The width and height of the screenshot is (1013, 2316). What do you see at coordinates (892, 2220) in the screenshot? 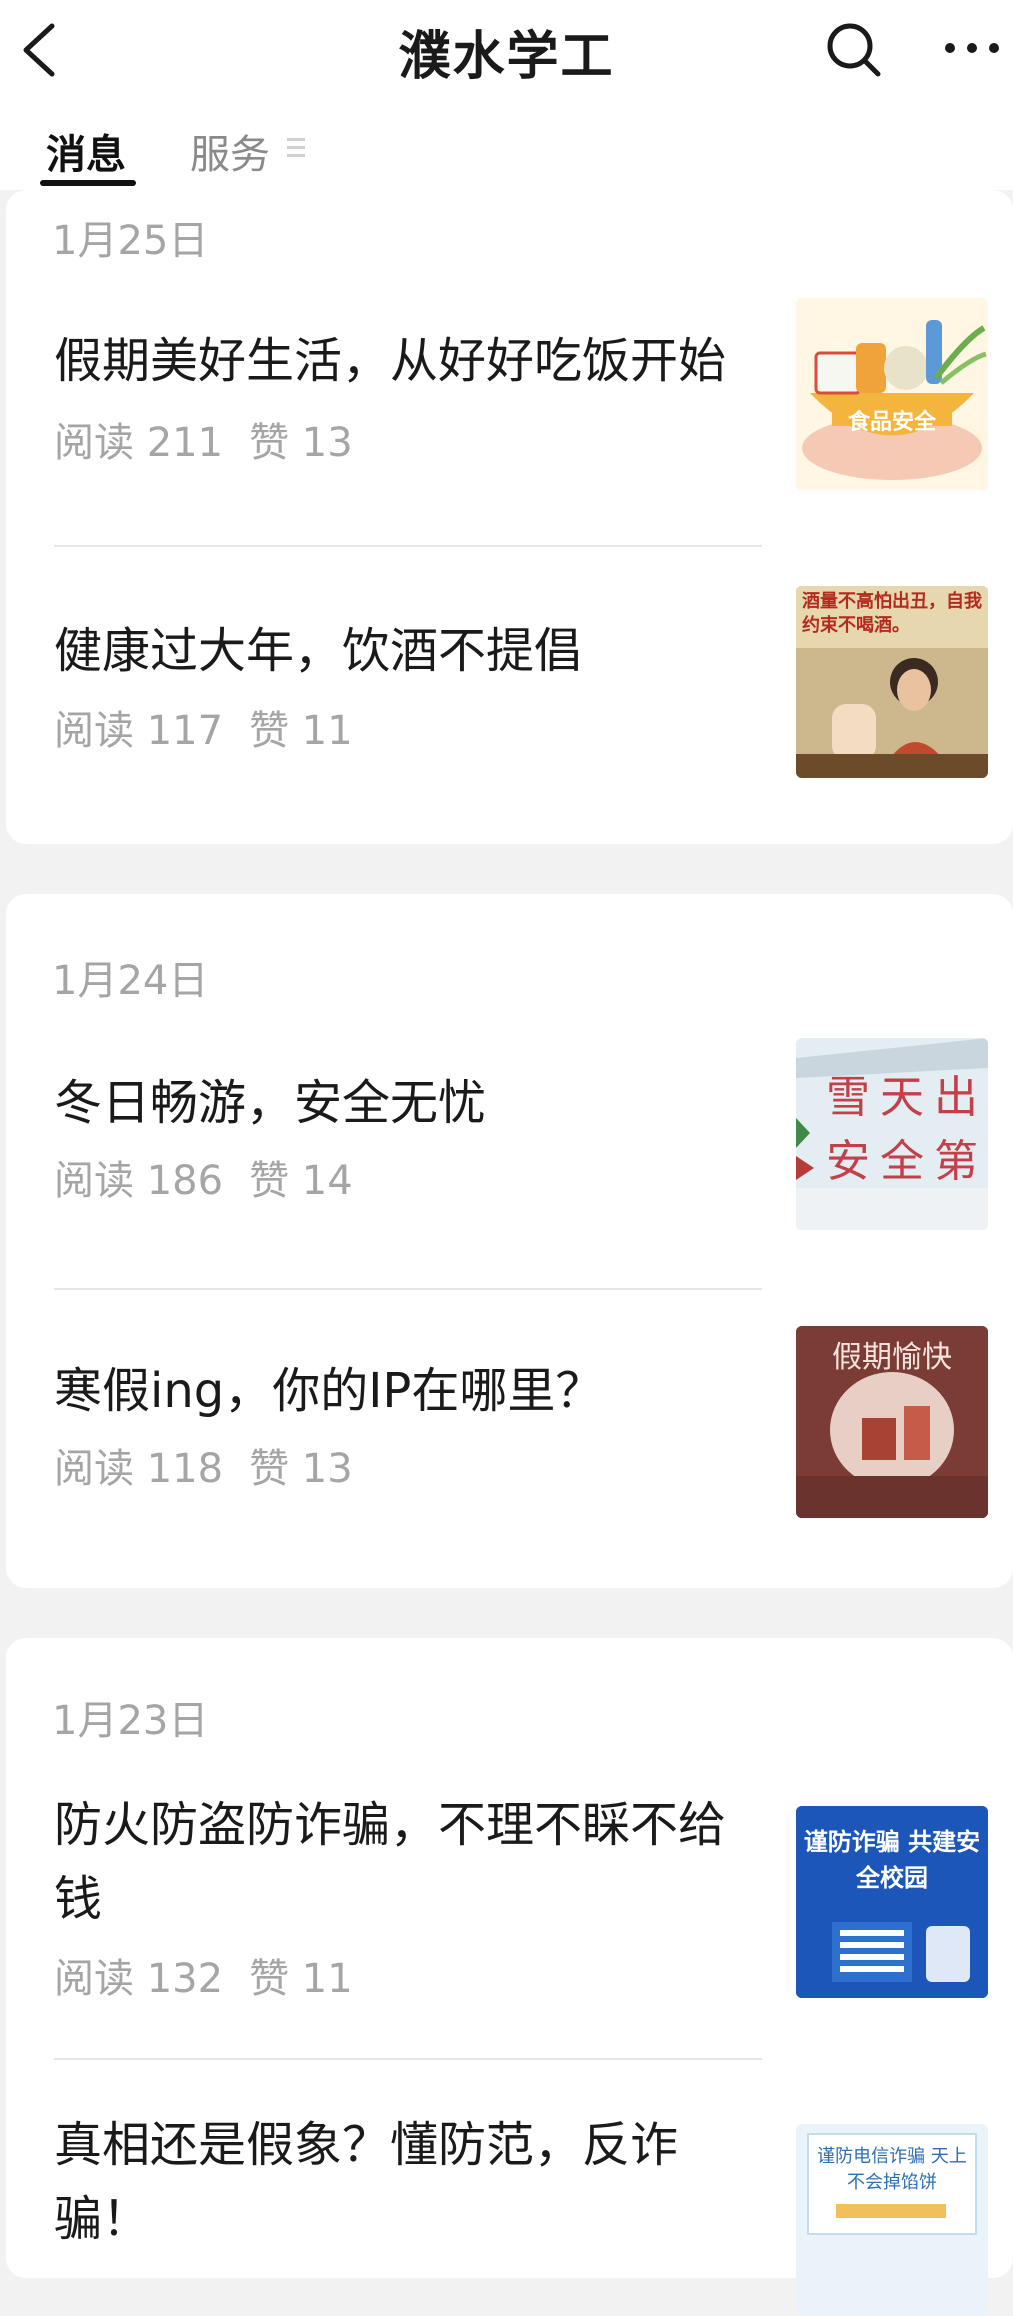
I see `article-thumbnail: 谨防电信诈骗 天上不会掉馅饼` at bounding box center [892, 2220].